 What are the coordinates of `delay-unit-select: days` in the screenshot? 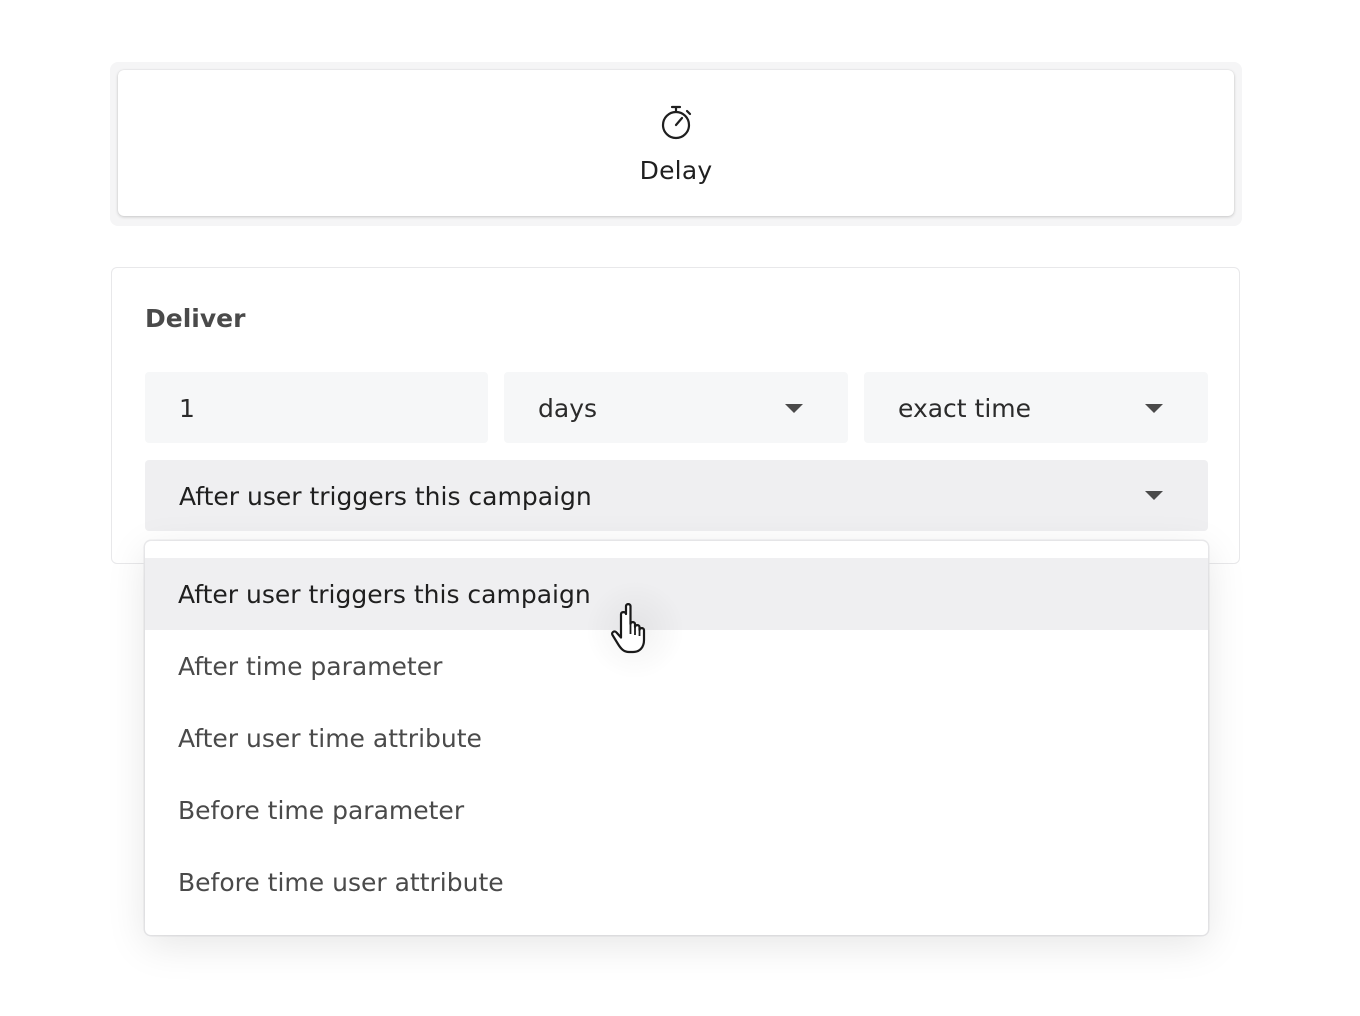 It's located at (676, 407).